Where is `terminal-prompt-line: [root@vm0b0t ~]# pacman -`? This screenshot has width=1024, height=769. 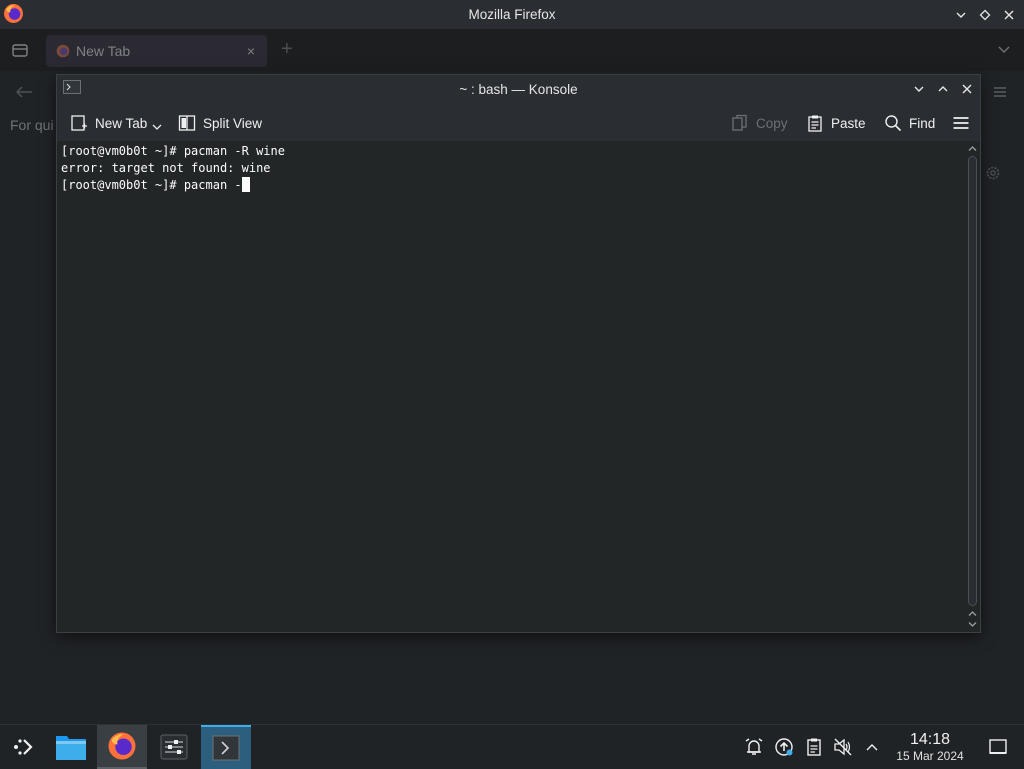 terminal-prompt-line: [root@vm0b0t ~]# pacman - is located at coordinates (511, 185).